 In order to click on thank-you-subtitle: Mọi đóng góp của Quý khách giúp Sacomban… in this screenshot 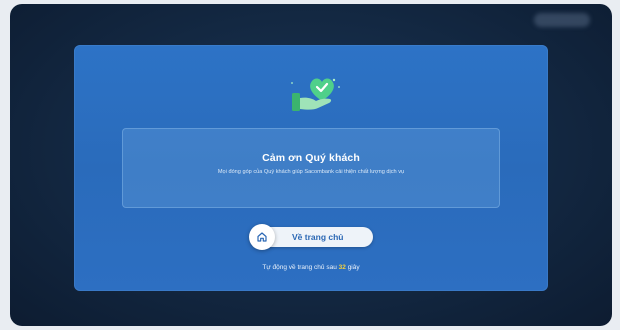, I will do `click(311, 172)`.